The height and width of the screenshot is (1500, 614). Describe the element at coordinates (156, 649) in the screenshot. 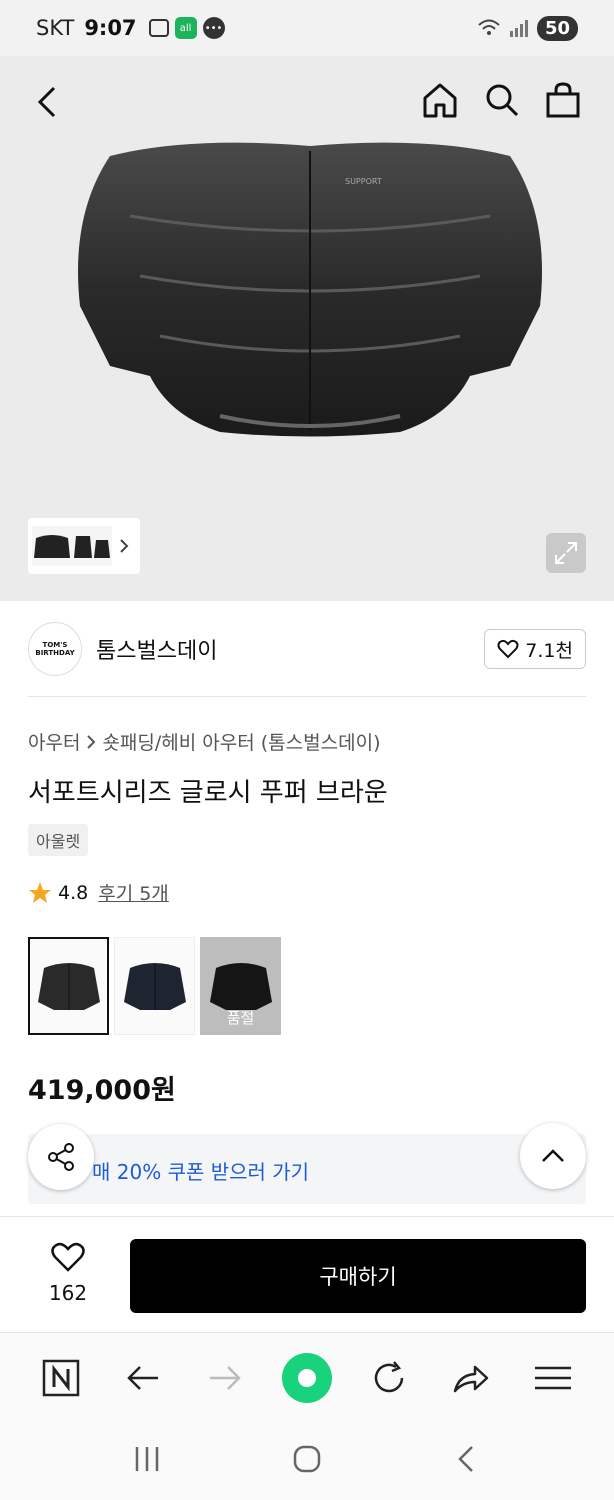

I see `brand-name: 톰스벌스데이` at that location.